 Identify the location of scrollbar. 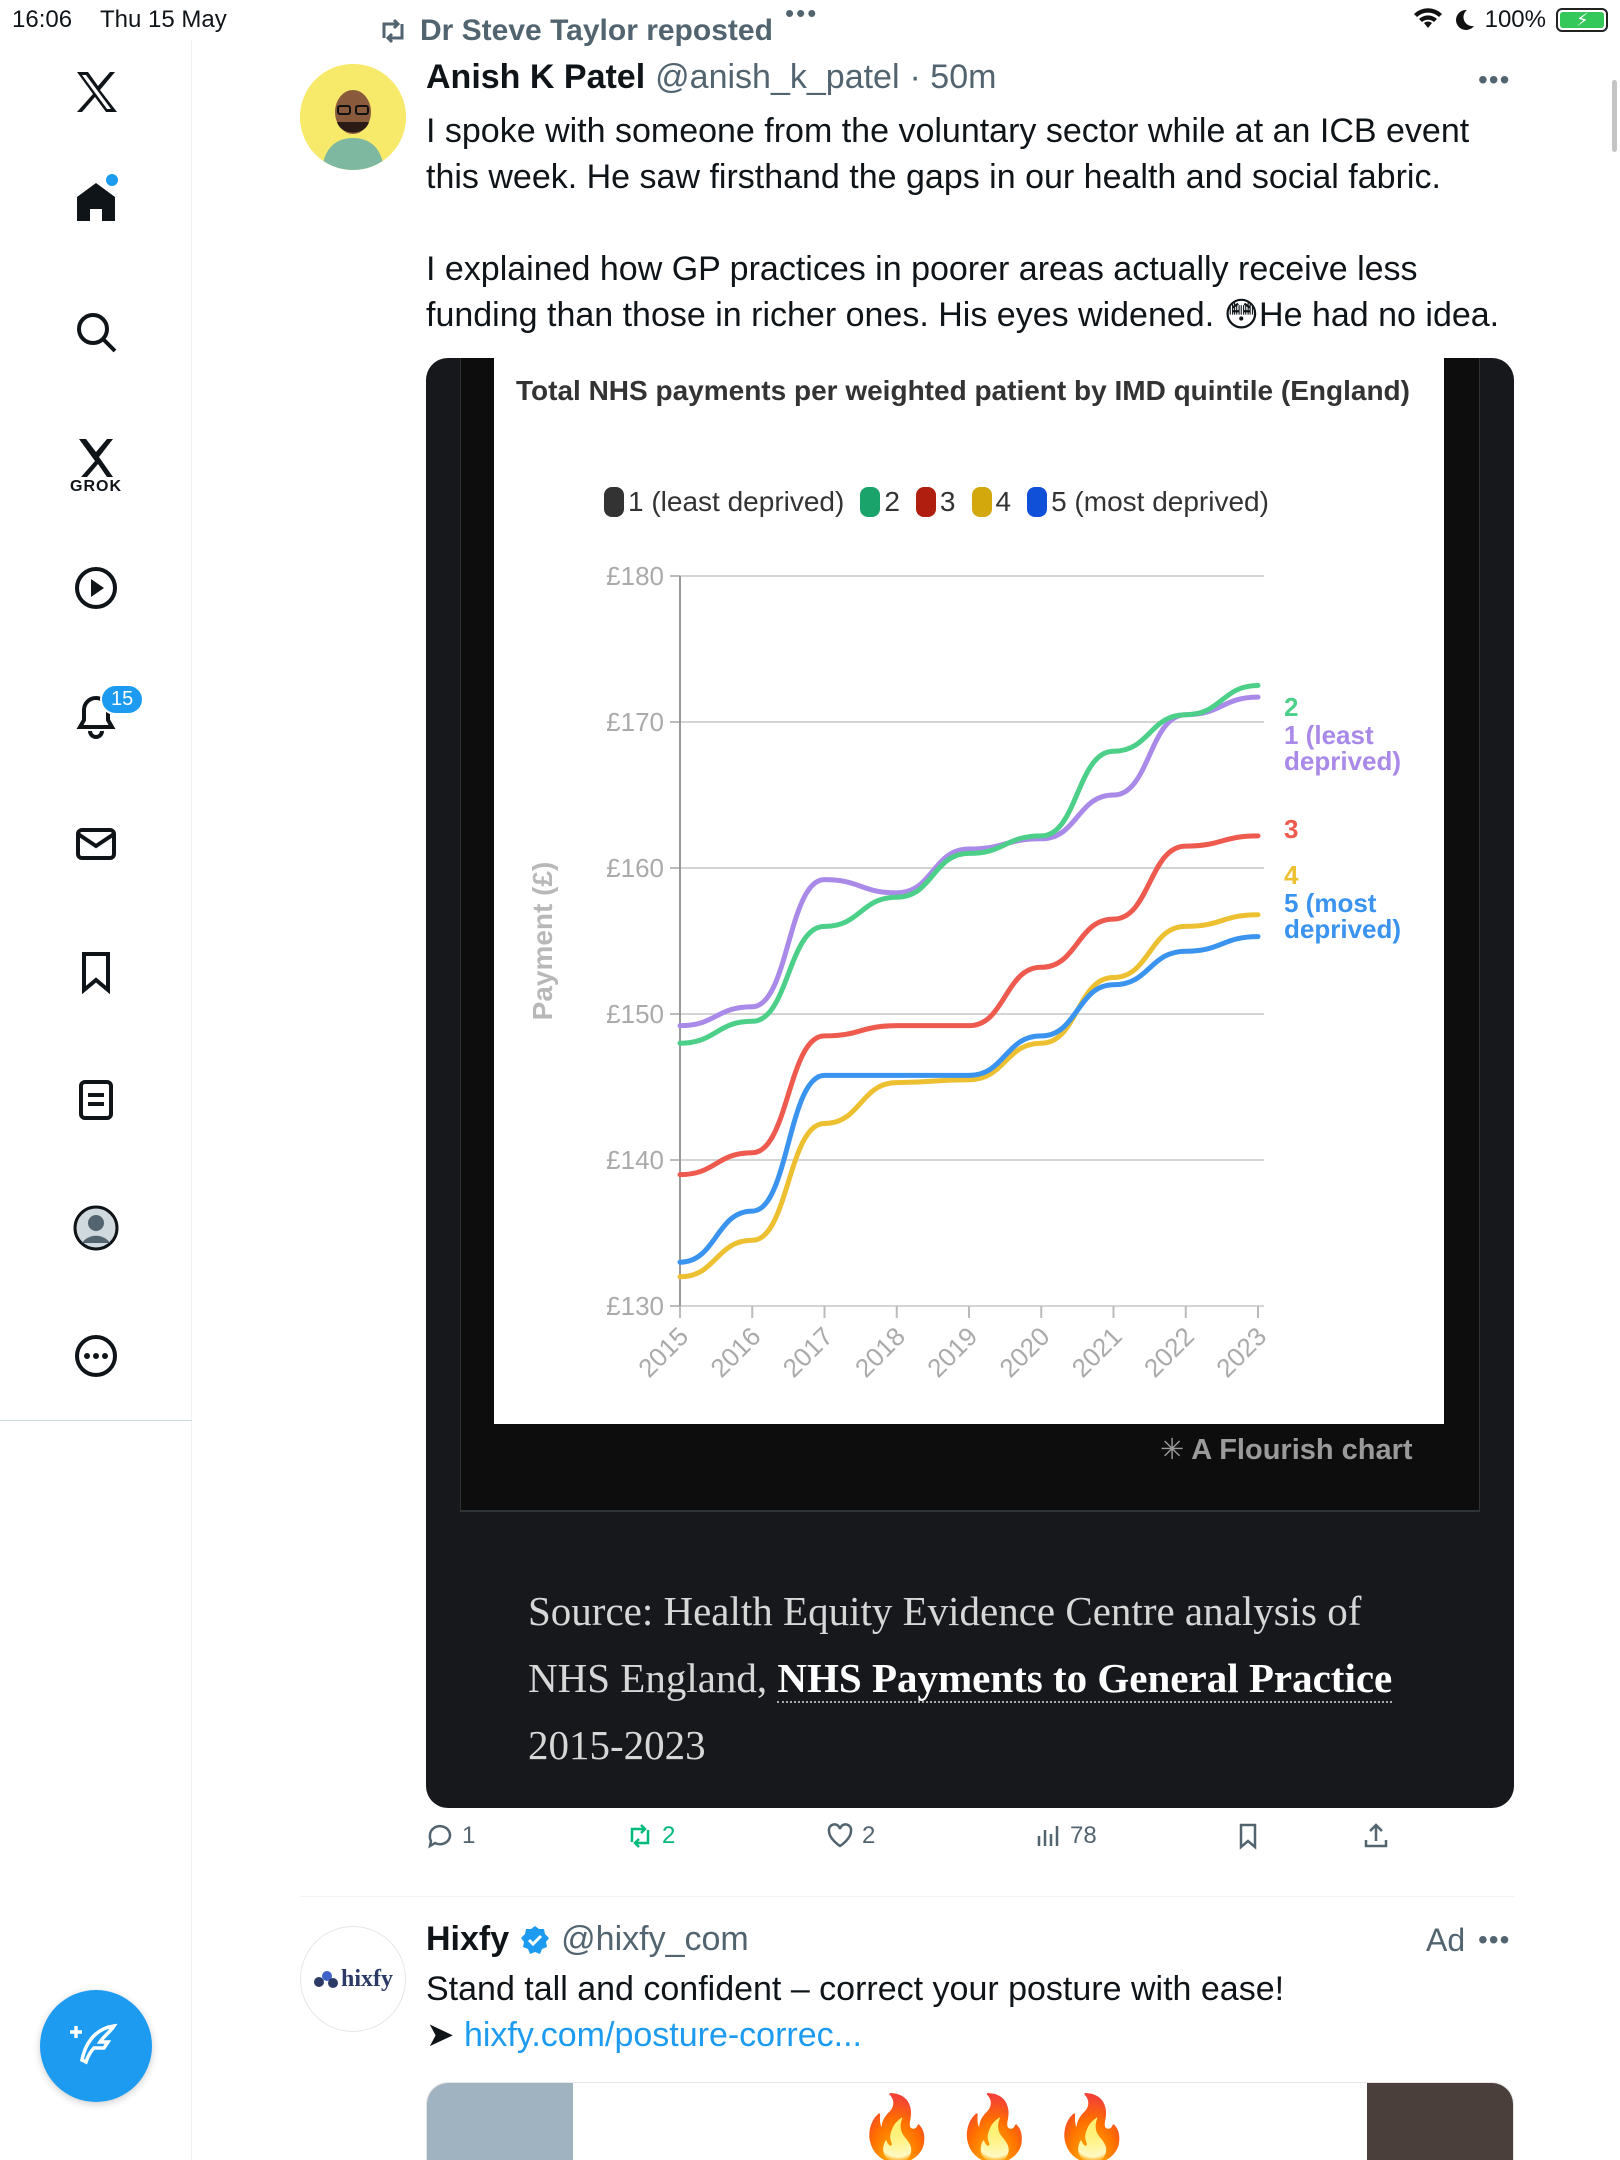
(1614, 116).